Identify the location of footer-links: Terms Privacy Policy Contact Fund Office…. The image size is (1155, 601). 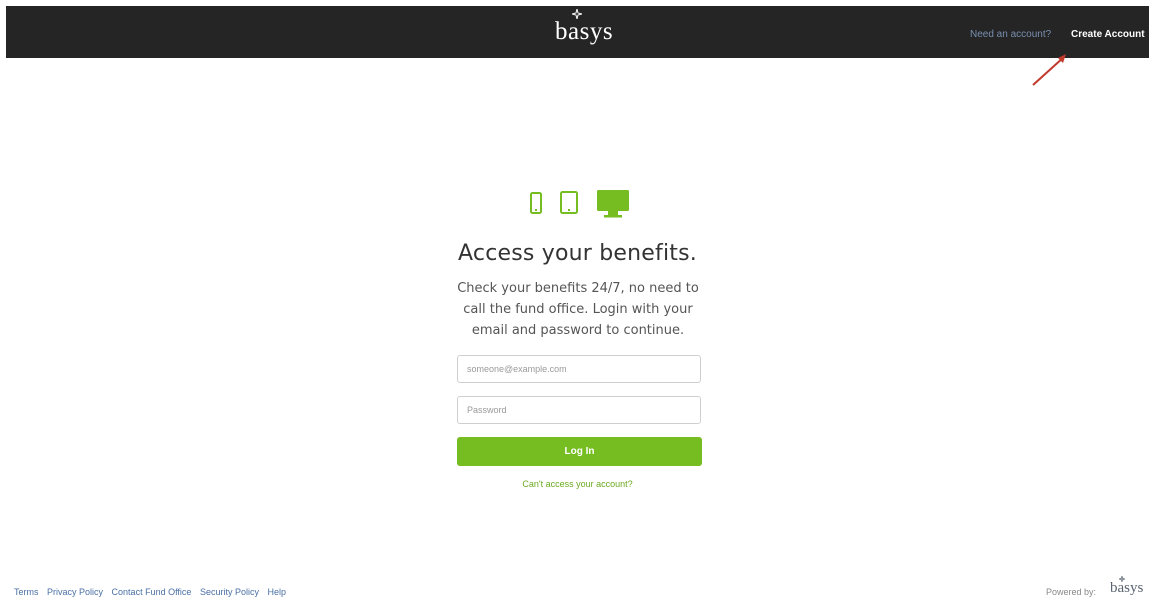
(153, 592).